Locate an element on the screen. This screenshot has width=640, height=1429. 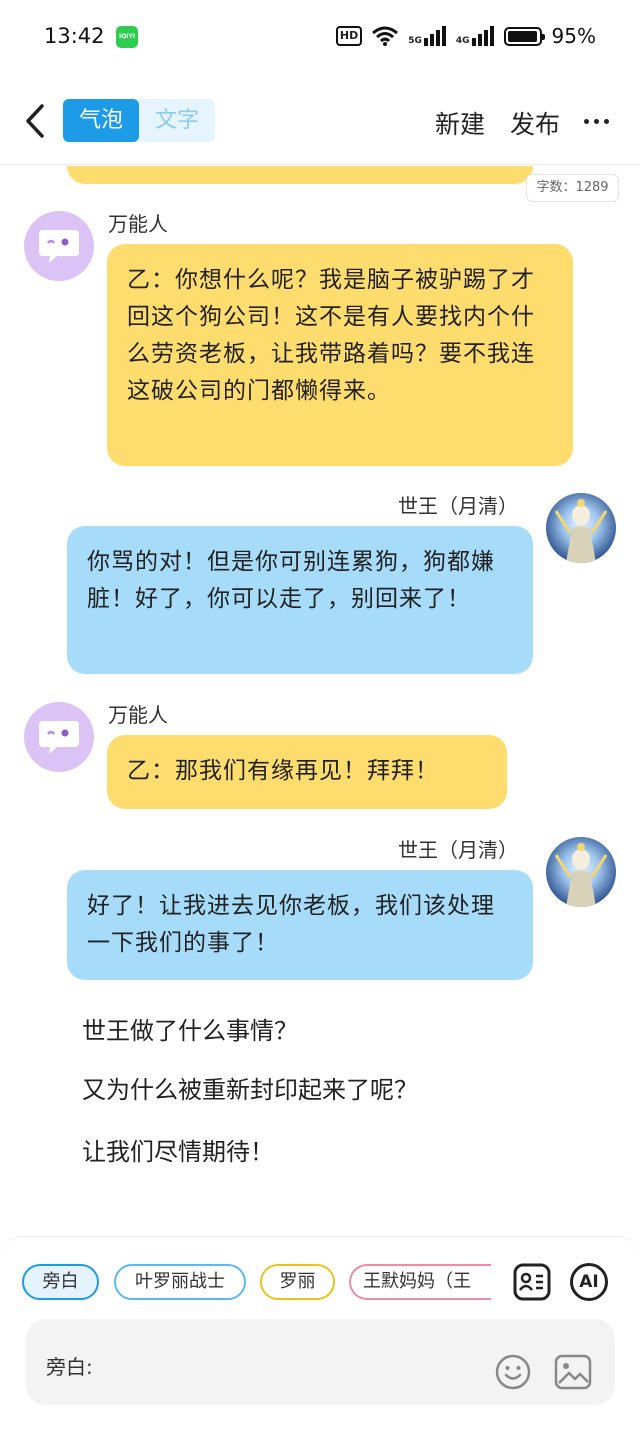
character-chip-luoli: 罗丽 is located at coordinates (297, 1282).